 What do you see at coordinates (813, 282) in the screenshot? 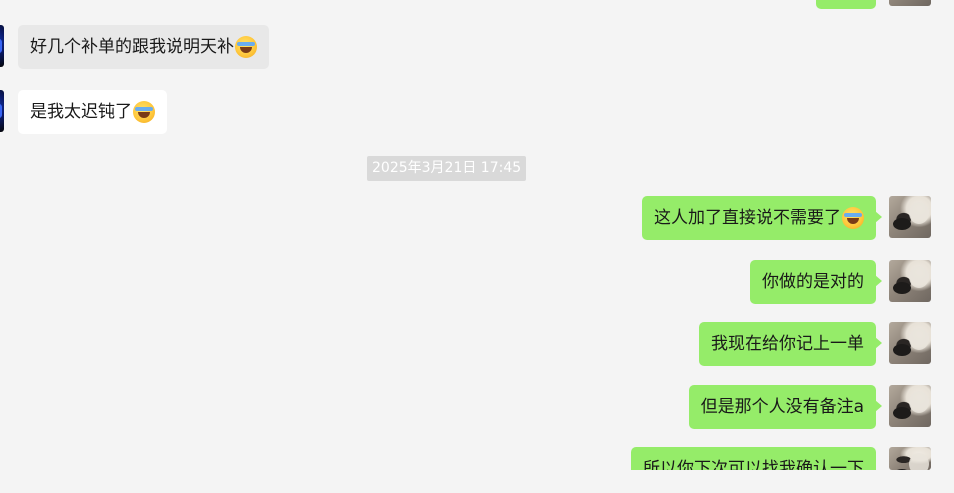
I see `message-text: 你做的是对的` at bounding box center [813, 282].